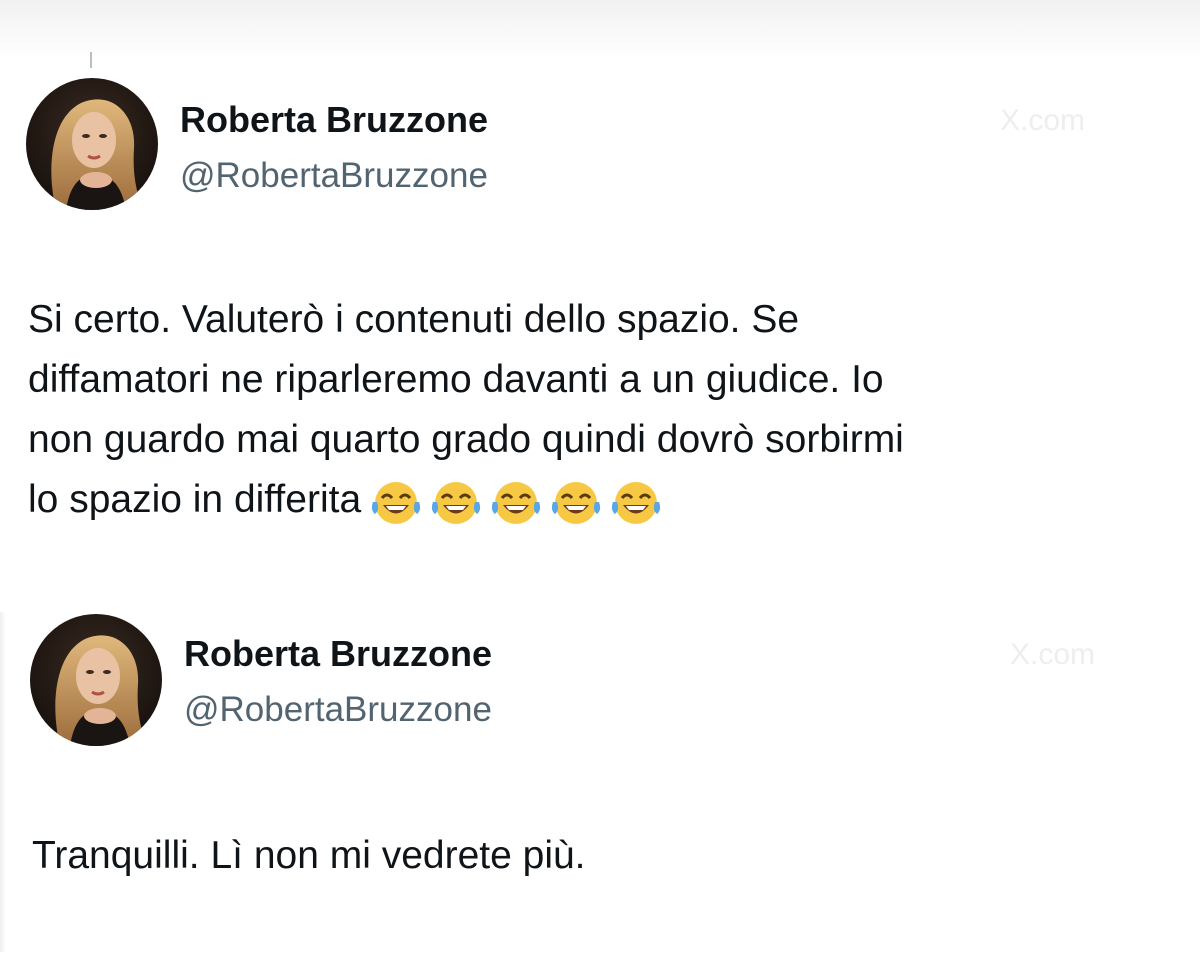  Describe the element at coordinates (309, 855) in the screenshot. I see `tweet-text: Tranquilli. Lì non mi vedrete più.` at that location.